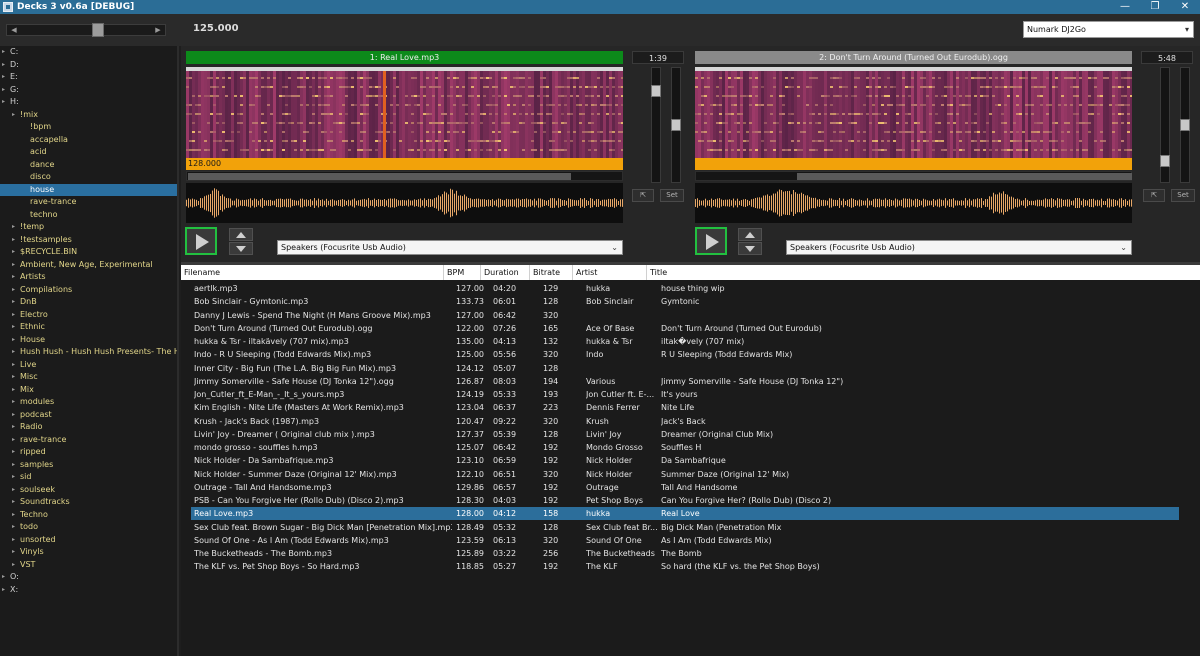 This screenshot has height=656, width=1200. What do you see at coordinates (959, 247) in the screenshot?
I see `deck2-output-select: Speakers (Focusrite Usb Audio) ⌄` at bounding box center [959, 247].